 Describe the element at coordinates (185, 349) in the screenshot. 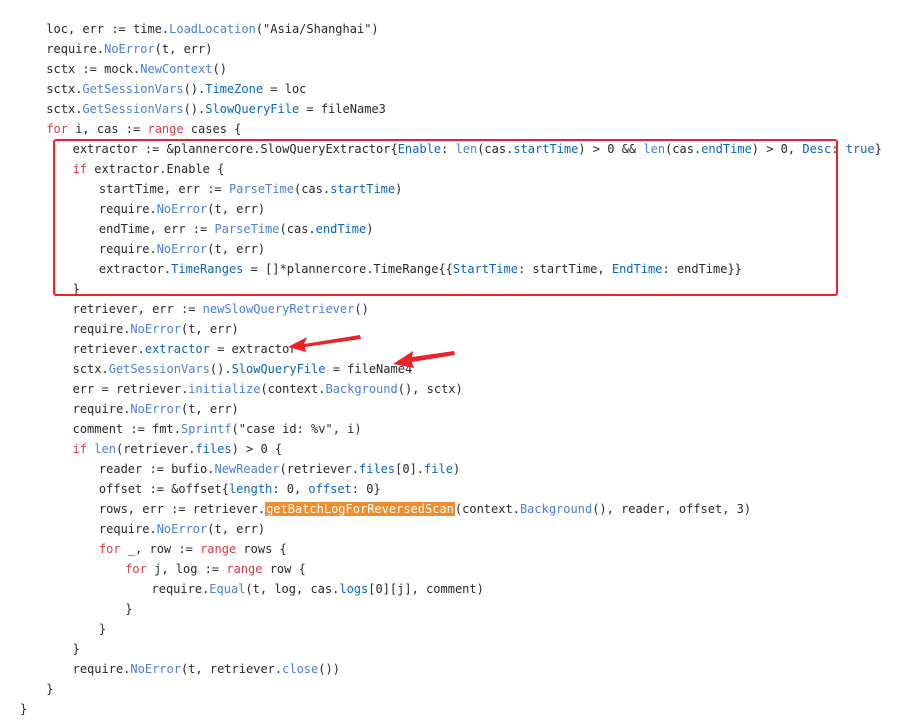

I see `code-line: retriever.extractor = extractor` at that location.